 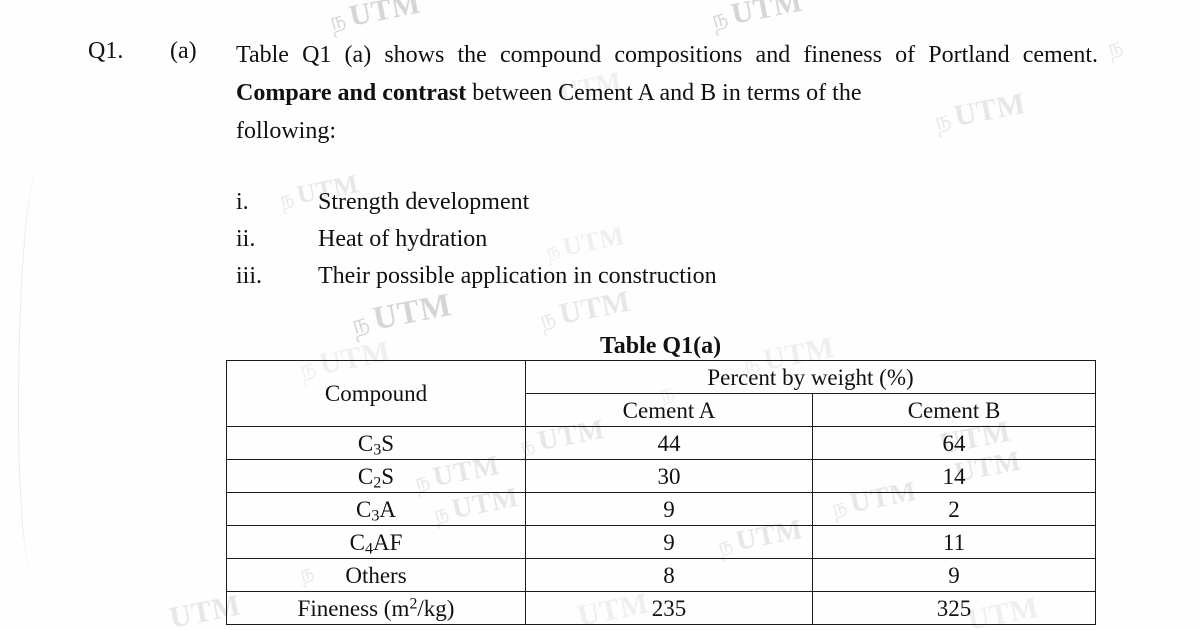 I want to click on table-row: C3A 9 2, so click(x=661, y=509).